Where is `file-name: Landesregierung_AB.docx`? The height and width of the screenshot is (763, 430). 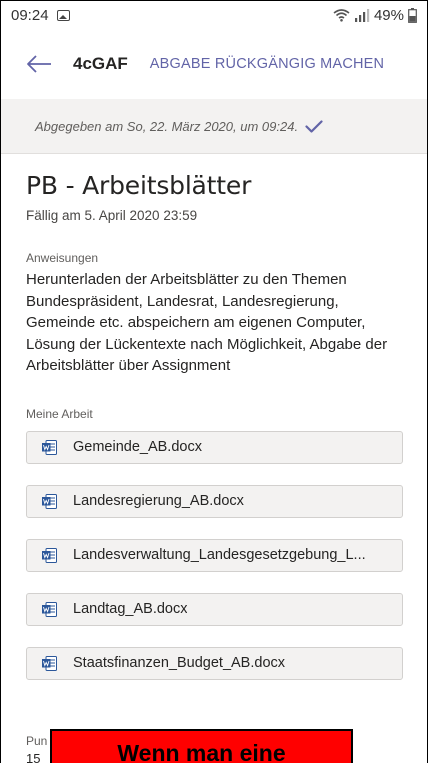
file-name: Landesregierung_AB.docx is located at coordinates (158, 501).